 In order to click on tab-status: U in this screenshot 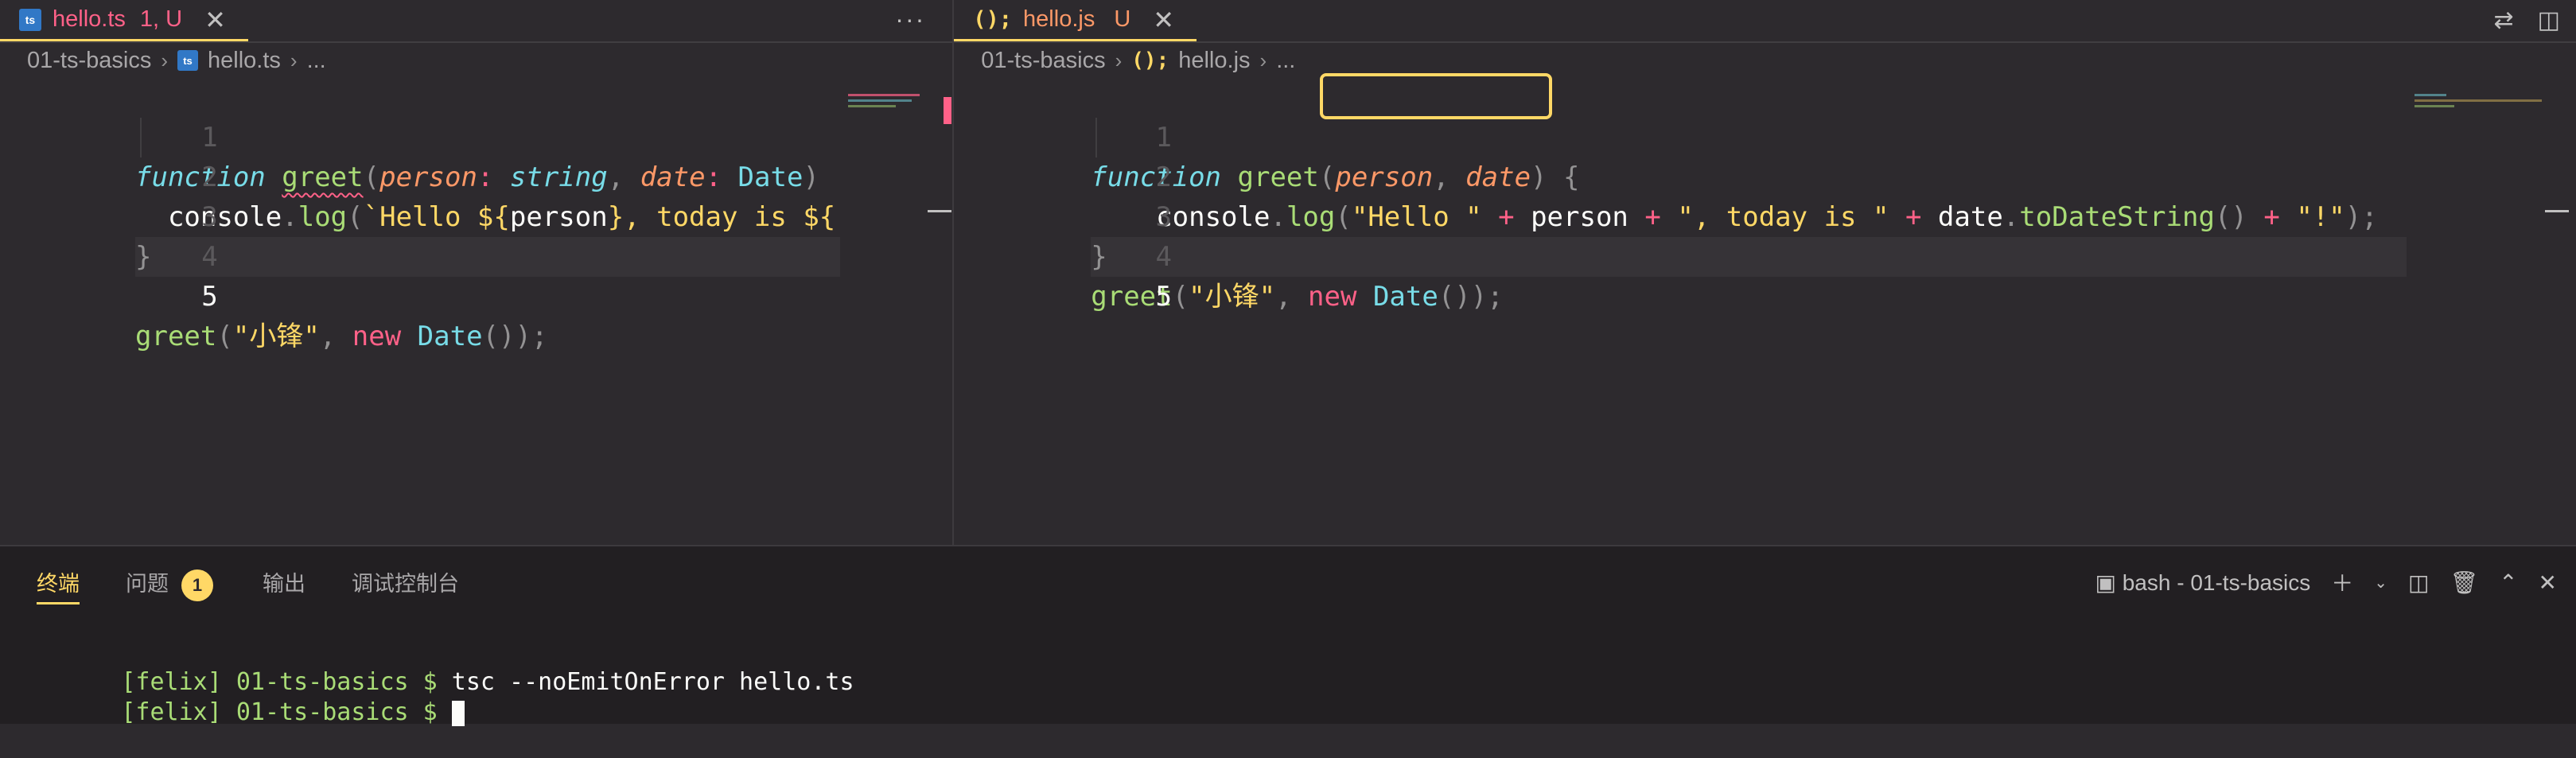, I will do `click(1122, 19)`.